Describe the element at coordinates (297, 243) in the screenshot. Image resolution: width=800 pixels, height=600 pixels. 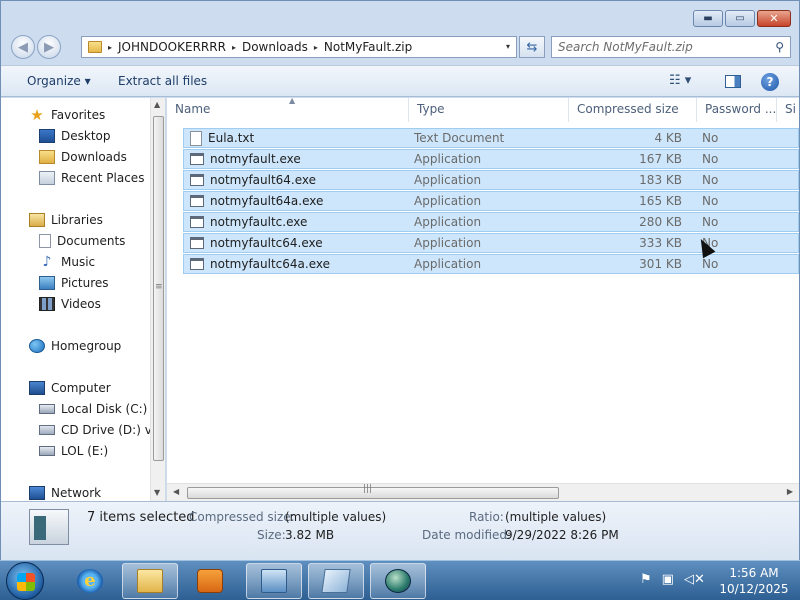
I see `file-name-cell: notmyfaultc64.exe` at that location.